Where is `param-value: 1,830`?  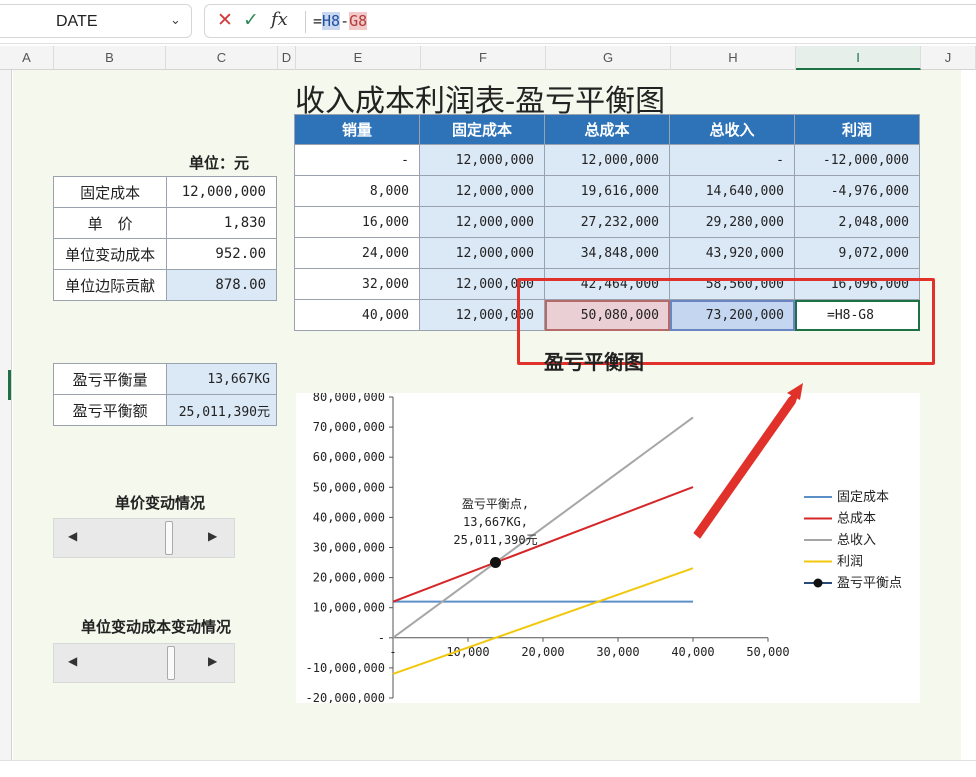 param-value: 1,830 is located at coordinates (221, 223).